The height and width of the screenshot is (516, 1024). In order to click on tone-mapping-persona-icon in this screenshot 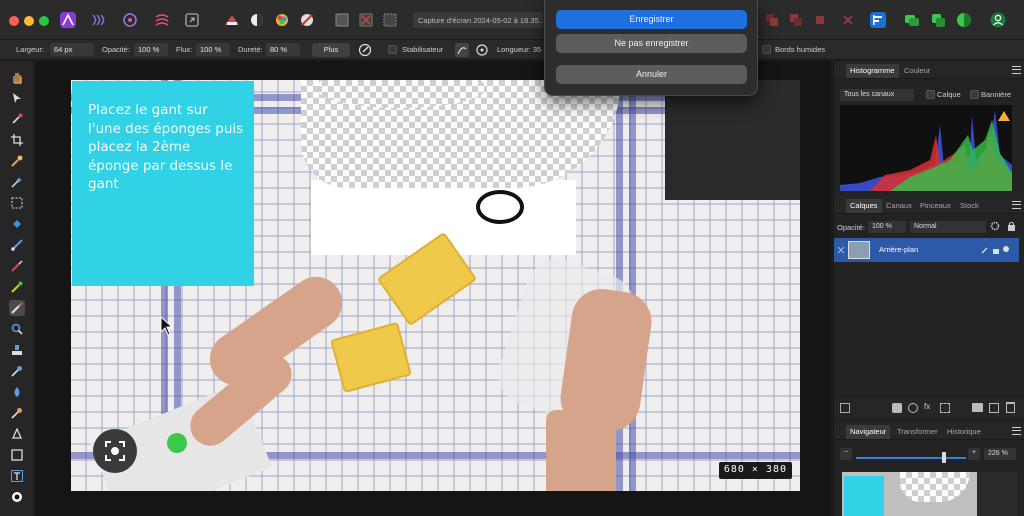, I will do `click(162, 20)`.